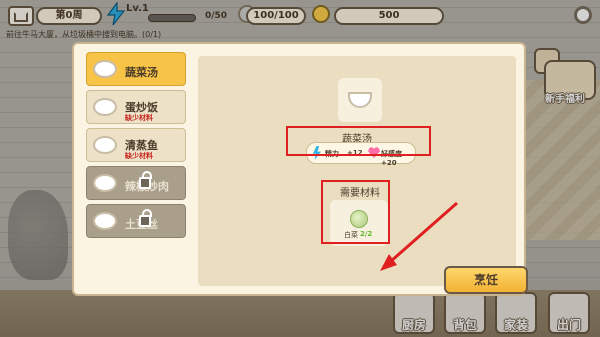 The width and height of the screenshot is (600, 337). I want to click on recipe-item-locked: 土豆丝, so click(136, 221).